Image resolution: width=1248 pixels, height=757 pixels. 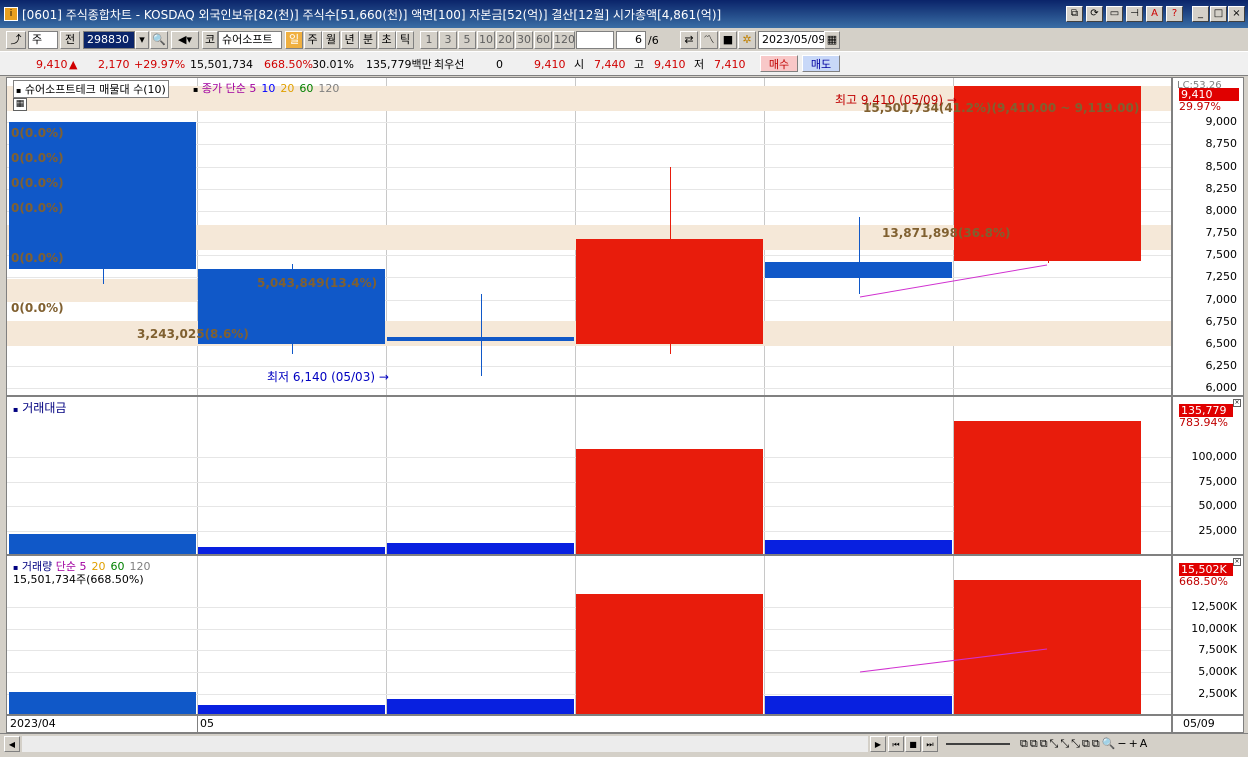 What do you see at coordinates (429, 40) in the screenshot?
I see `interval-1: 1` at bounding box center [429, 40].